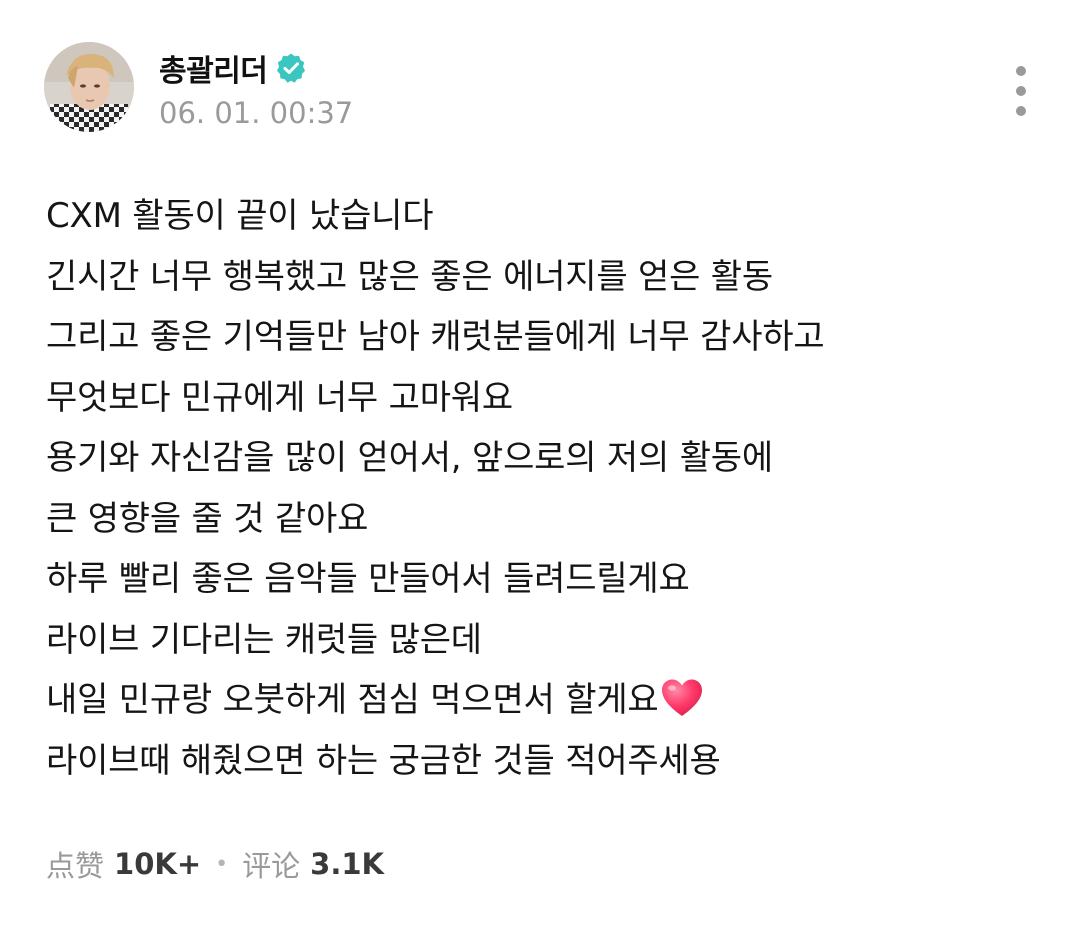 This screenshot has width=1080, height=927. Describe the element at coordinates (544, 88) in the screenshot. I see `post-header: 총괄리더 06. 01. 00:37` at that location.